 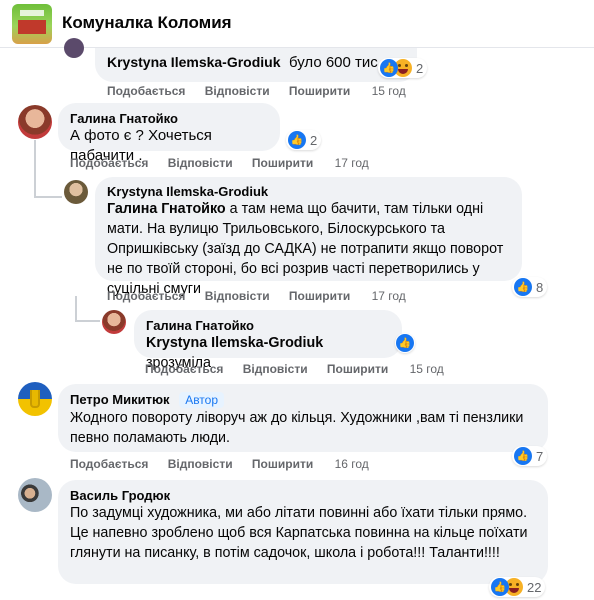 What do you see at coordinates (303, 495) in the screenshot?
I see `comment-author: Василь Гродюк` at bounding box center [303, 495].